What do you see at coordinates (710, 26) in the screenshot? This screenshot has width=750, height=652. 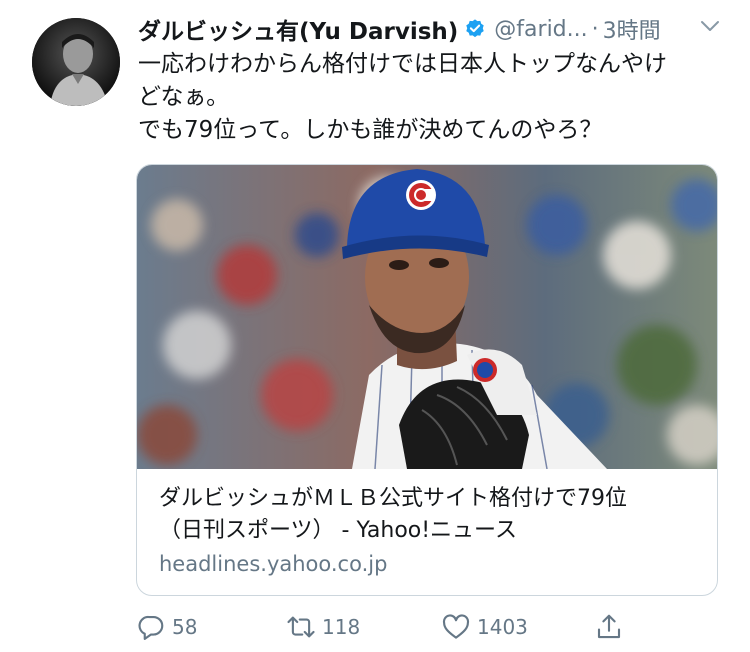 I see `chevron-down-icon` at bounding box center [710, 26].